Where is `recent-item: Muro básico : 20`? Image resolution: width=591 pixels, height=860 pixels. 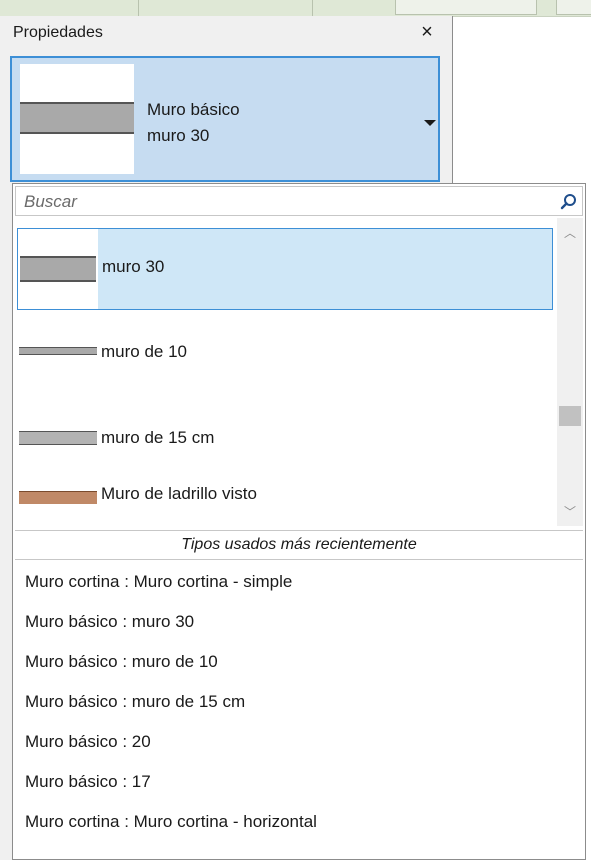
recent-item: Muro básico : 20 is located at coordinates (299, 742).